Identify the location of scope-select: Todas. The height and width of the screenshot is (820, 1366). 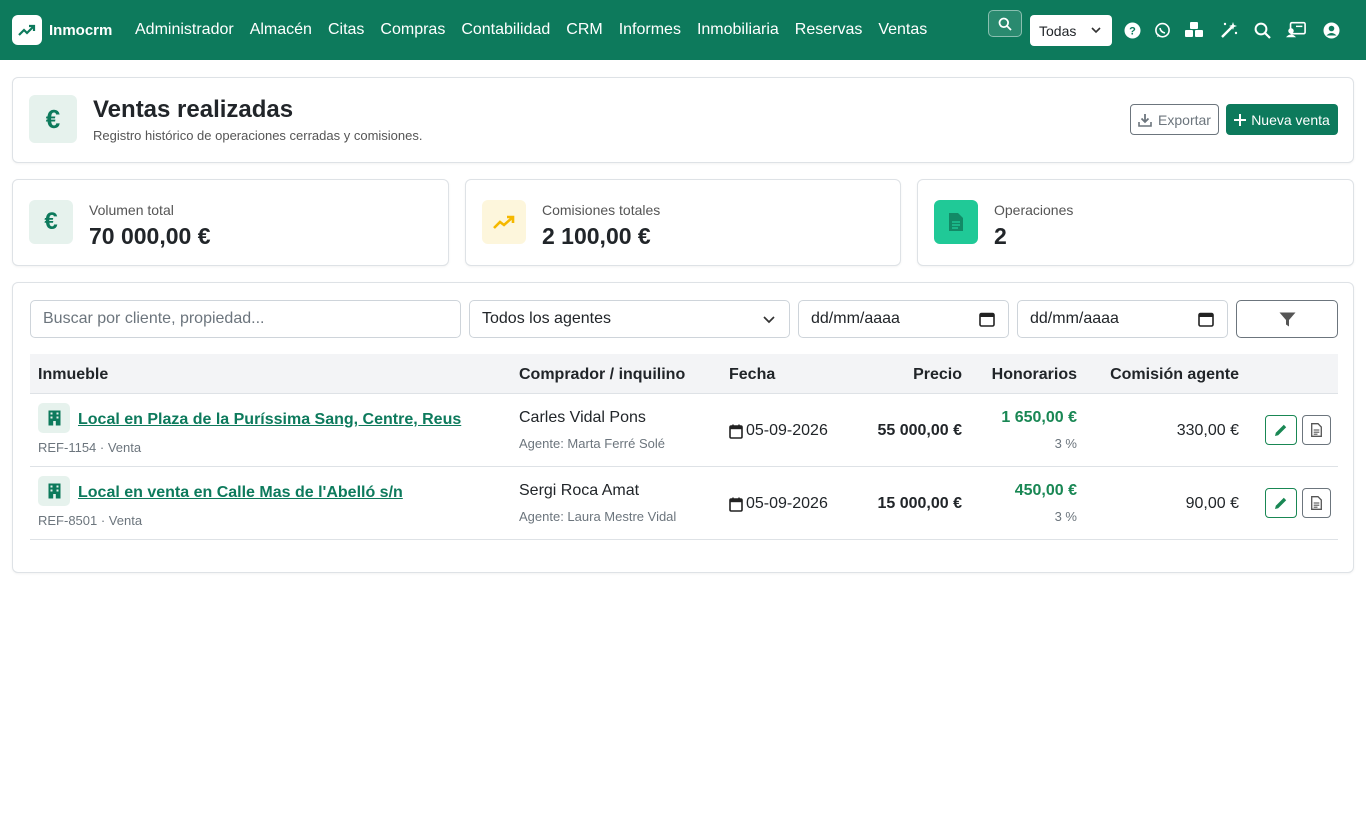
(1071, 30).